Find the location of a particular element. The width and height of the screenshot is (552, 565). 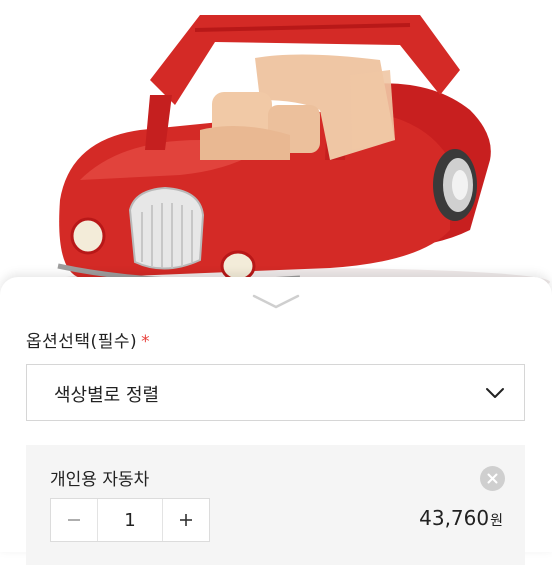

sort-select-value: 색상별로 정렬 is located at coordinates (107, 395).